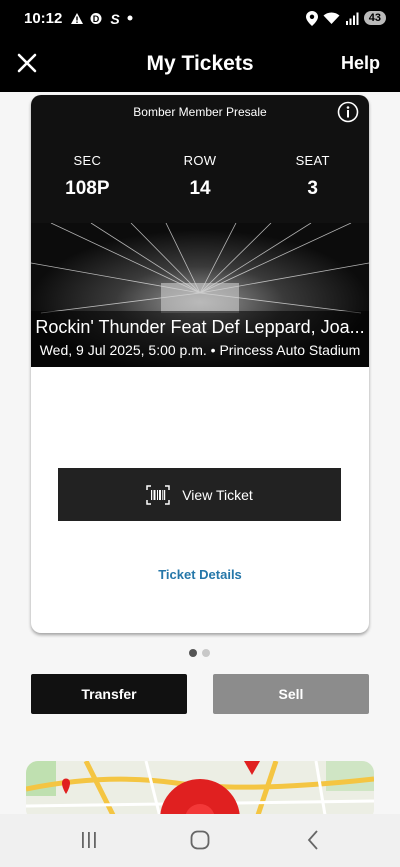 The width and height of the screenshot is (400, 867). I want to click on signal-icon, so click(352, 18).